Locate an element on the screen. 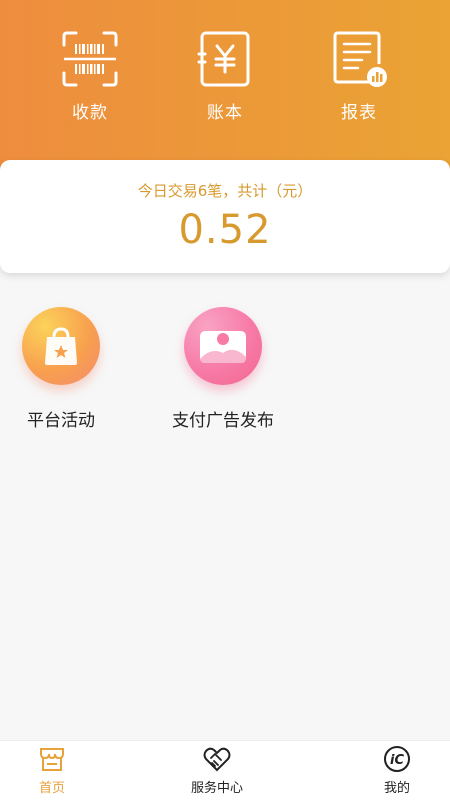  barcode-scan-icon is located at coordinates (90, 59).